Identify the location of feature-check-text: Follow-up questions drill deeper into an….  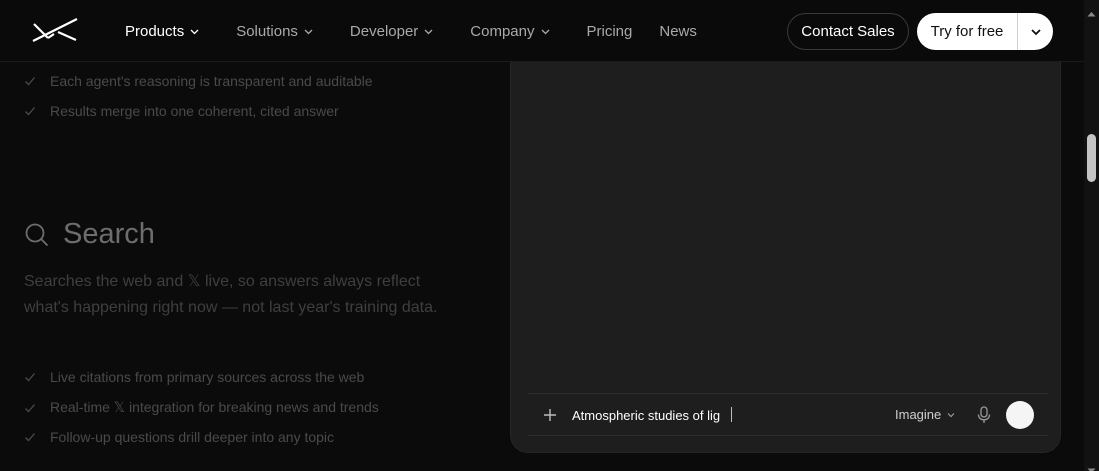
(192, 437).